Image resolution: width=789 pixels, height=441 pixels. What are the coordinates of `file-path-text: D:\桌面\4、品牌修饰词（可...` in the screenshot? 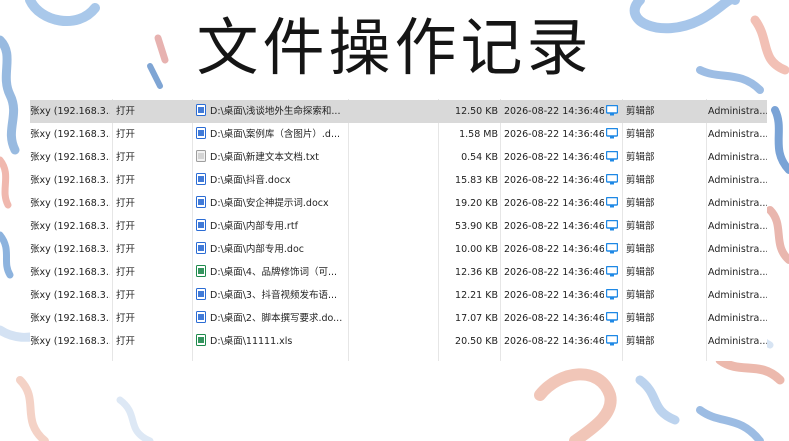 It's located at (274, 272).